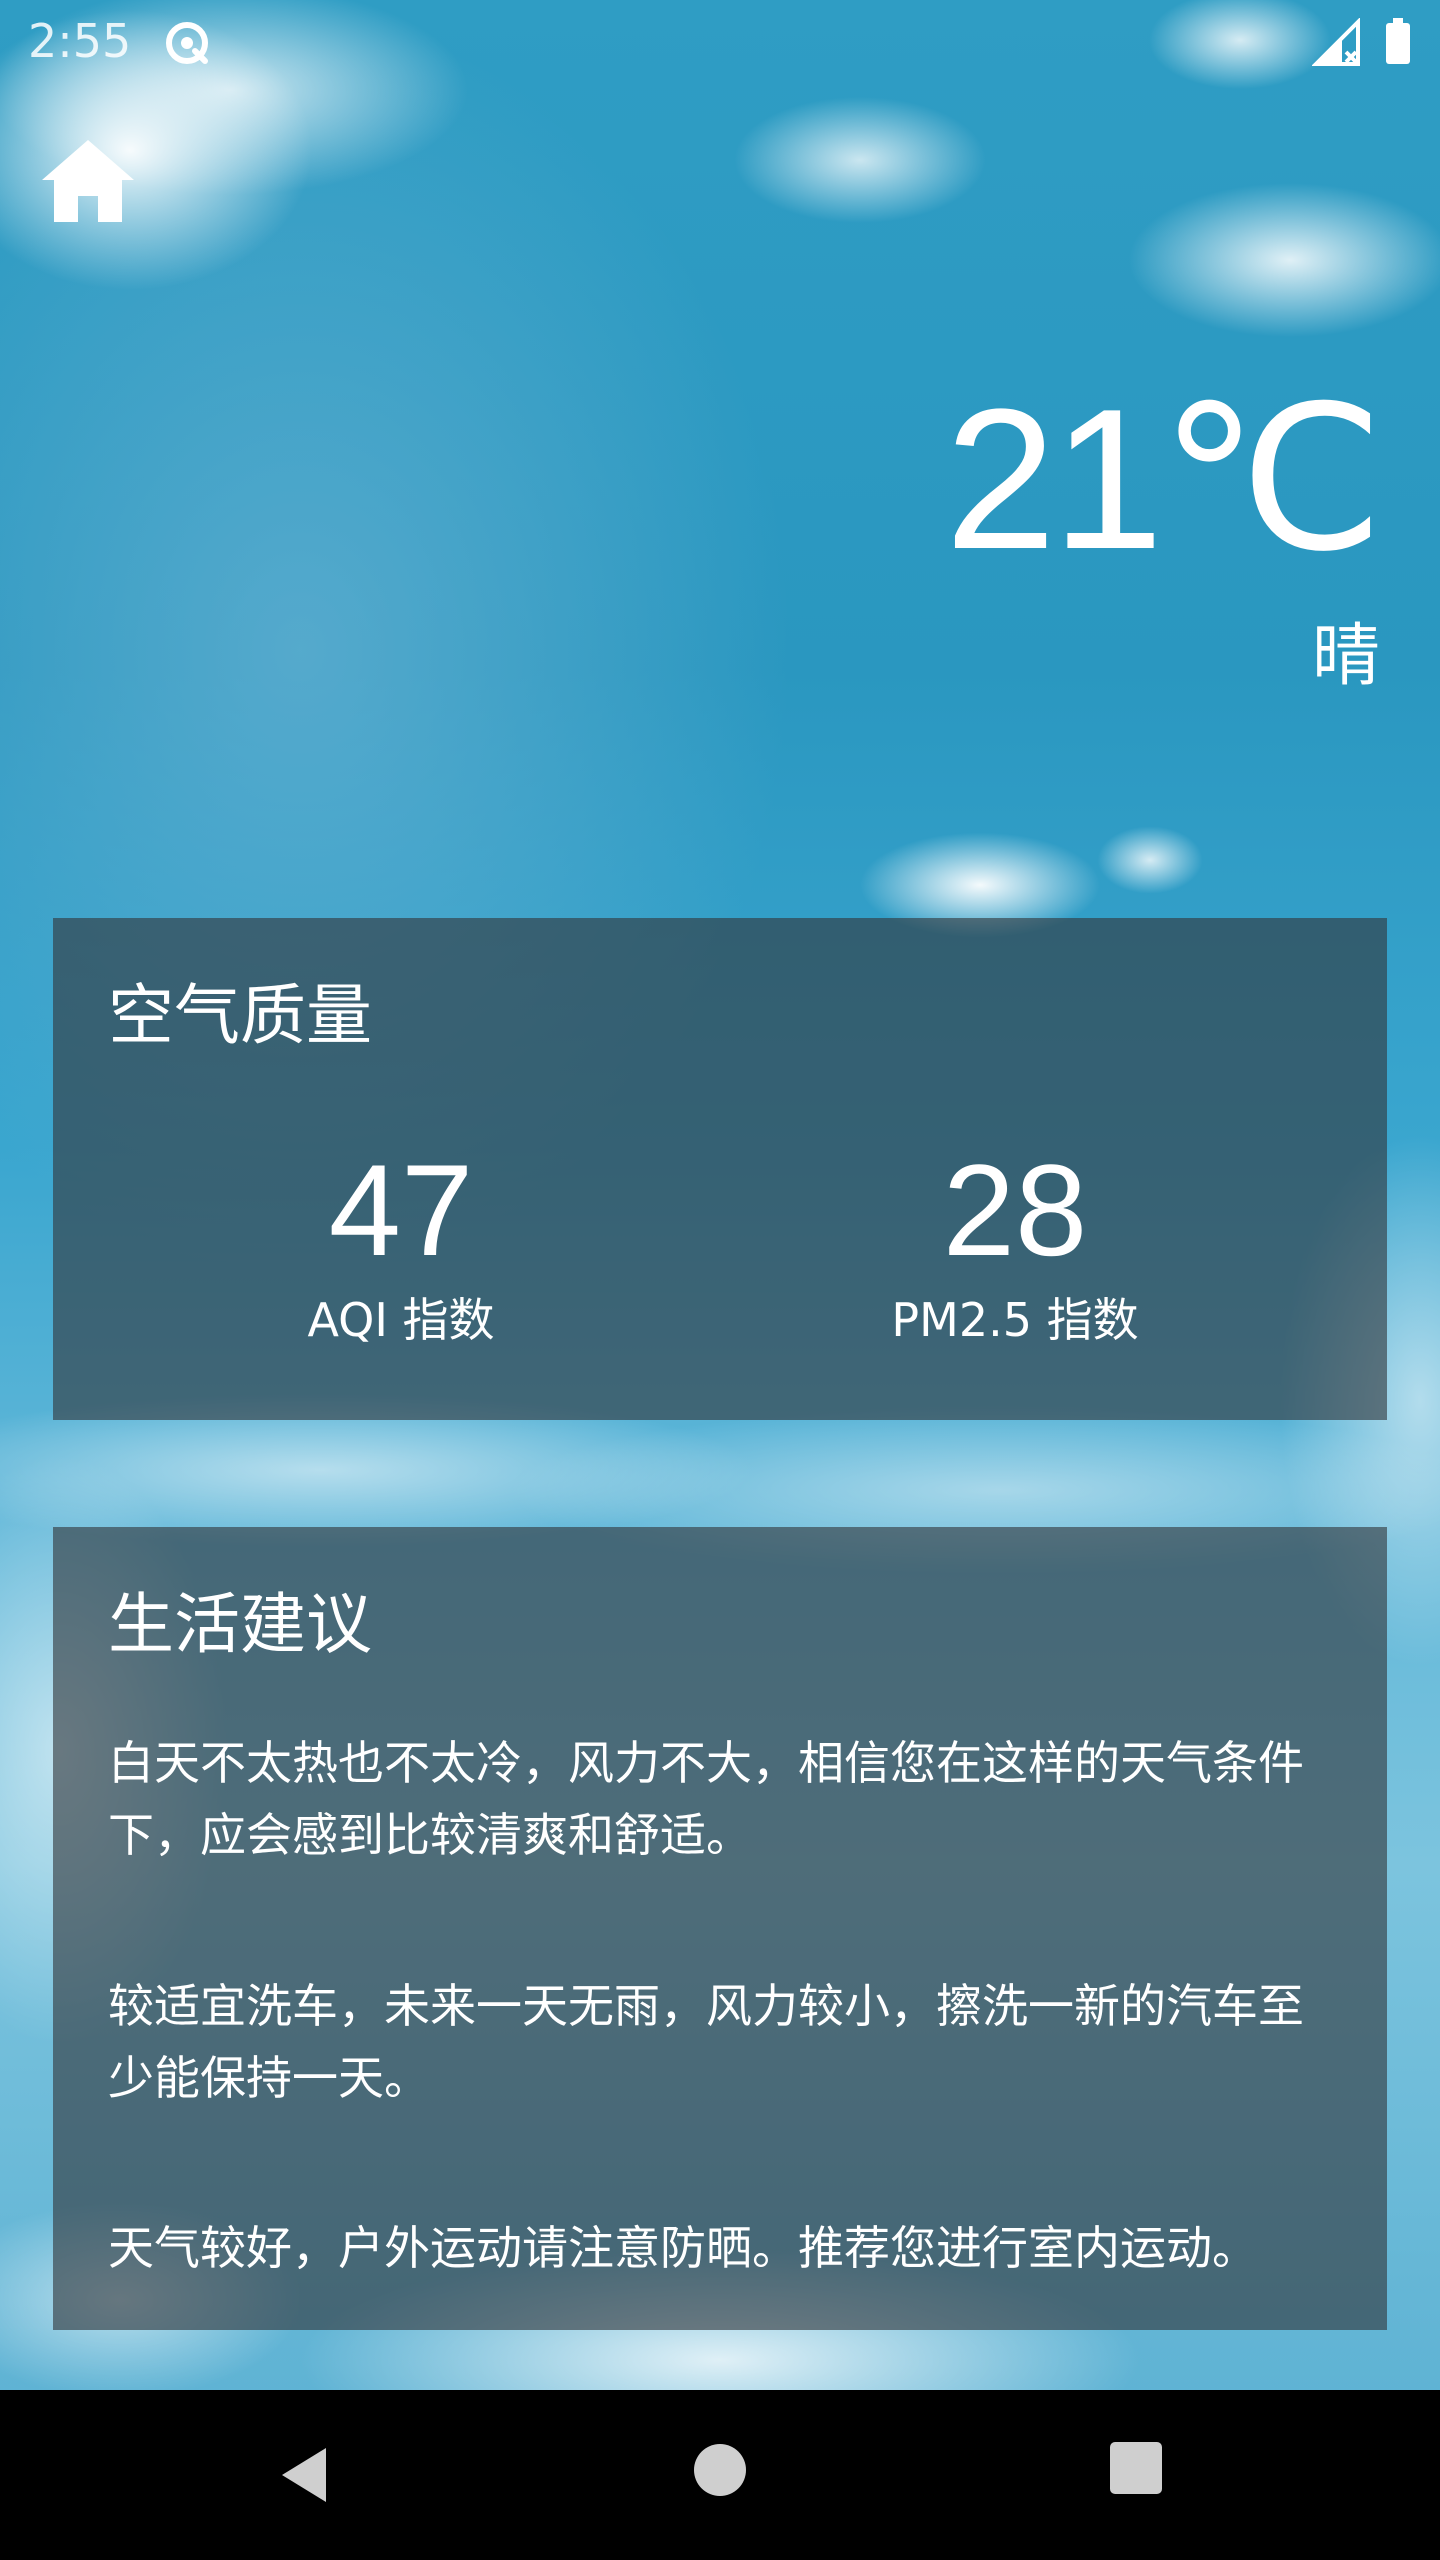 The image size is (1440, 2560). Describe the element at coordinates (720, 42) in the screenshot. I see `status-bar: 2:55` at that location.